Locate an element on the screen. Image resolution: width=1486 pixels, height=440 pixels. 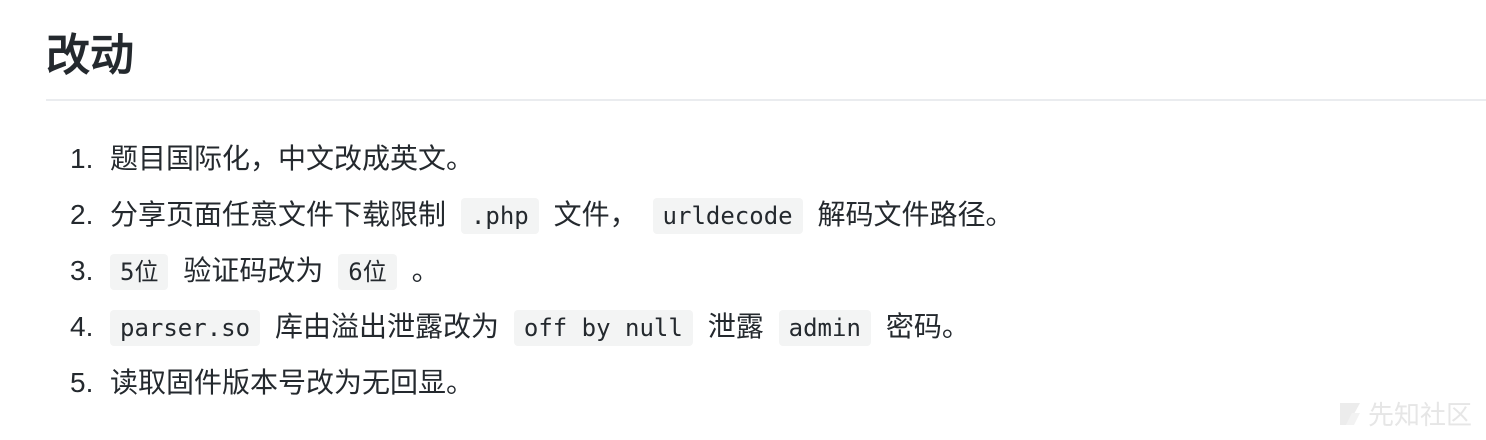
inline-code: urldecode is located at coordinates (727, 216).